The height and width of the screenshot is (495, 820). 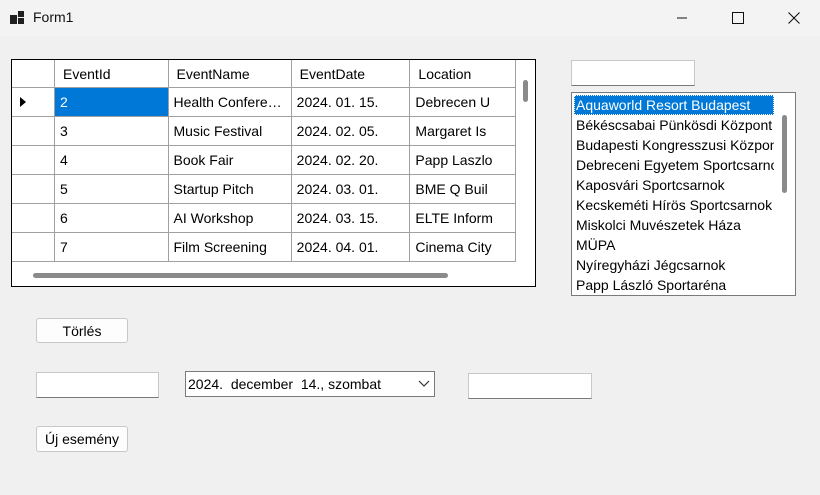 I want to click on location-filter-input, so click(x=633, y=73).